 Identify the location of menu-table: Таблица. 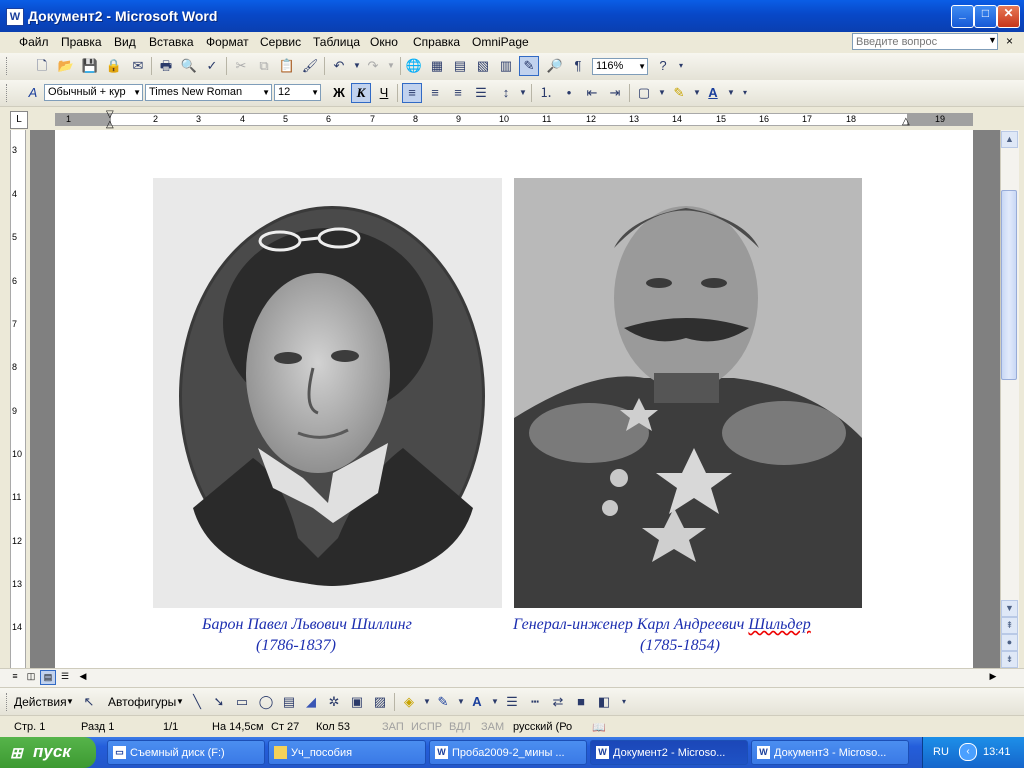
(336, 42).